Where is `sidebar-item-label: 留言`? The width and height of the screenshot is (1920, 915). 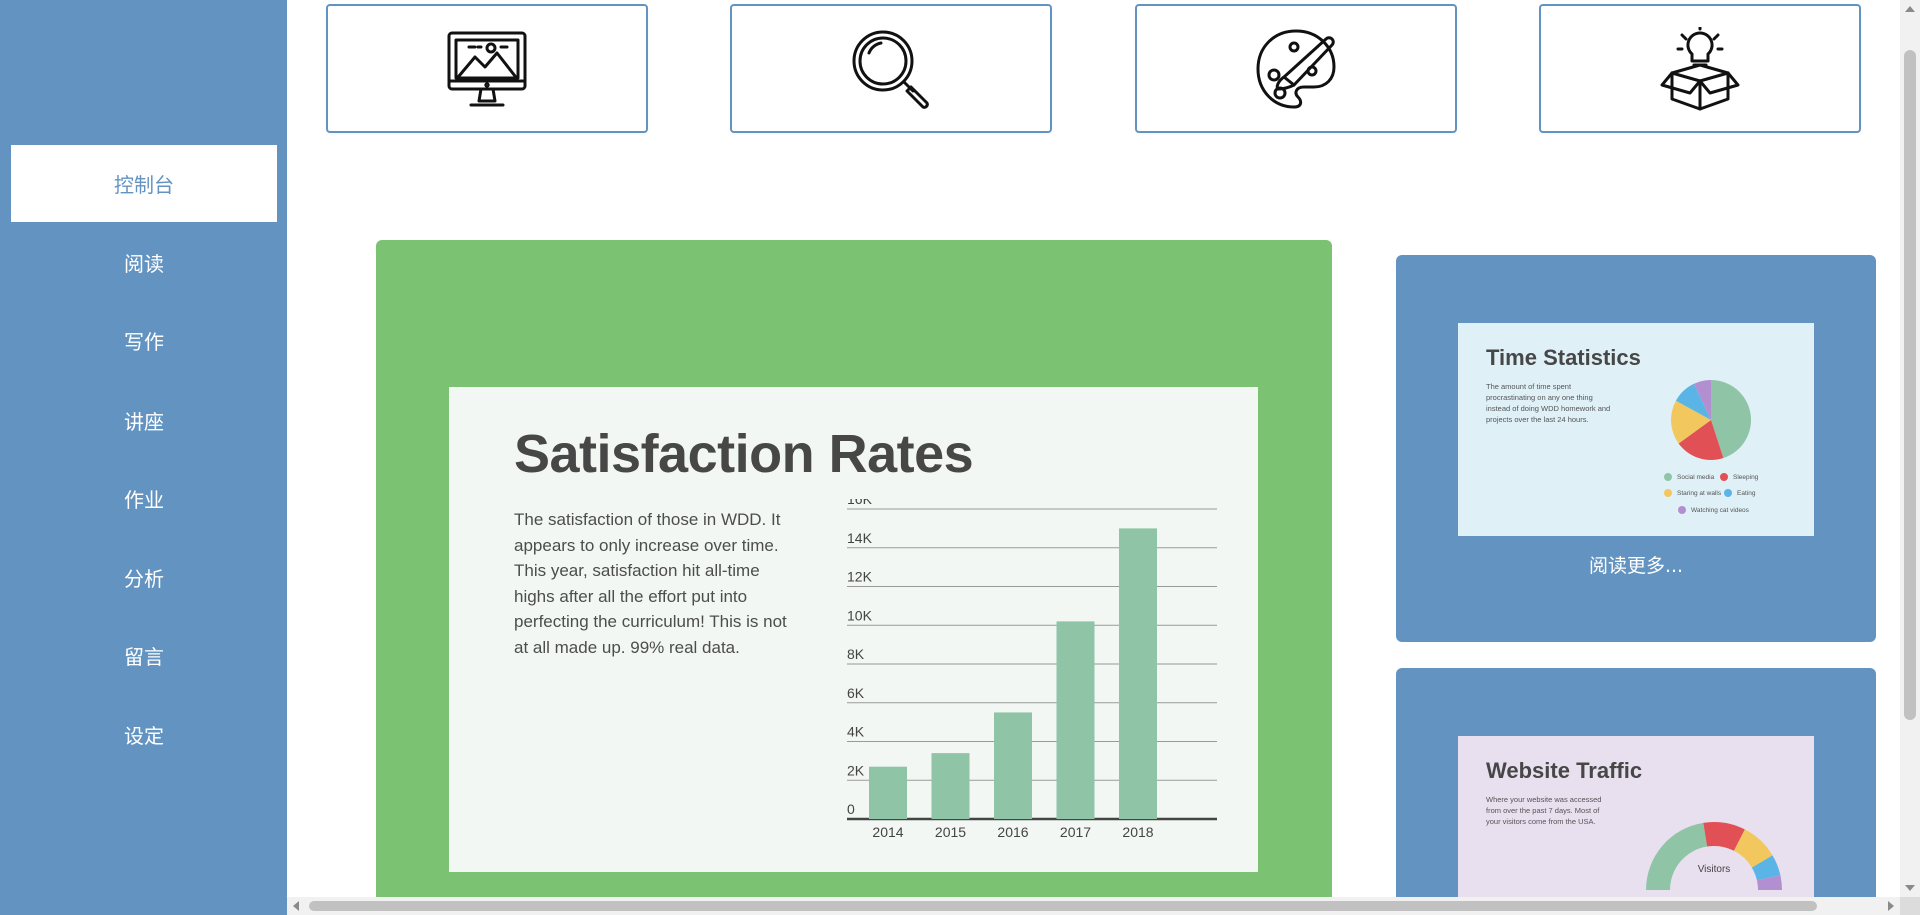 sidebar-item-label: 留言 is located at coordinates (144, 657).